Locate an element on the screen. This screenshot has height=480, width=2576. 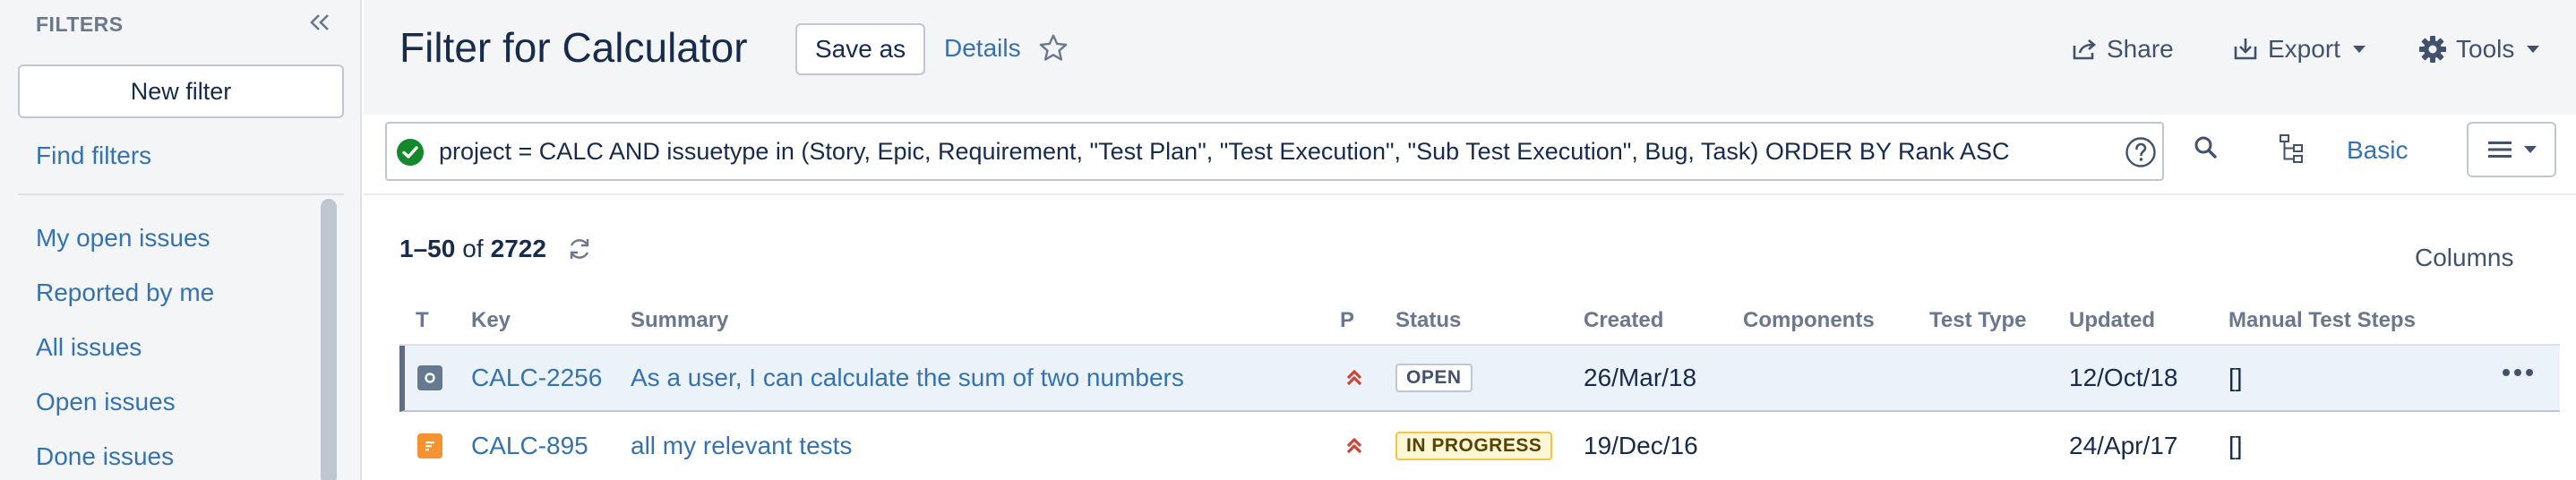
page-title: Filter for Calculator is located at coordinates (573, 48).